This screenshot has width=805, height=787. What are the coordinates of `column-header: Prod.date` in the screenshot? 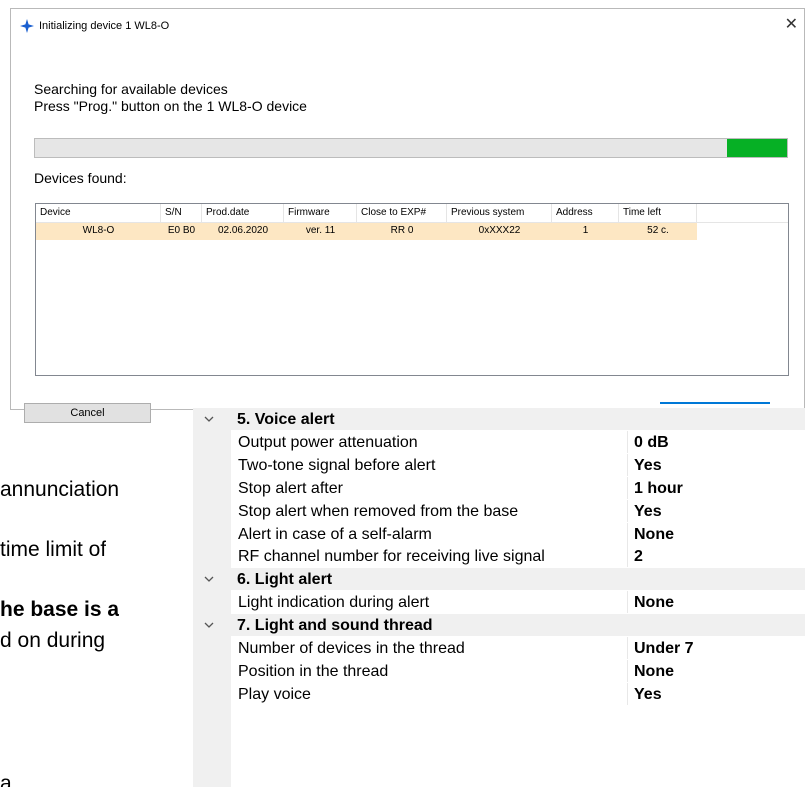 It's located at (243, 213).